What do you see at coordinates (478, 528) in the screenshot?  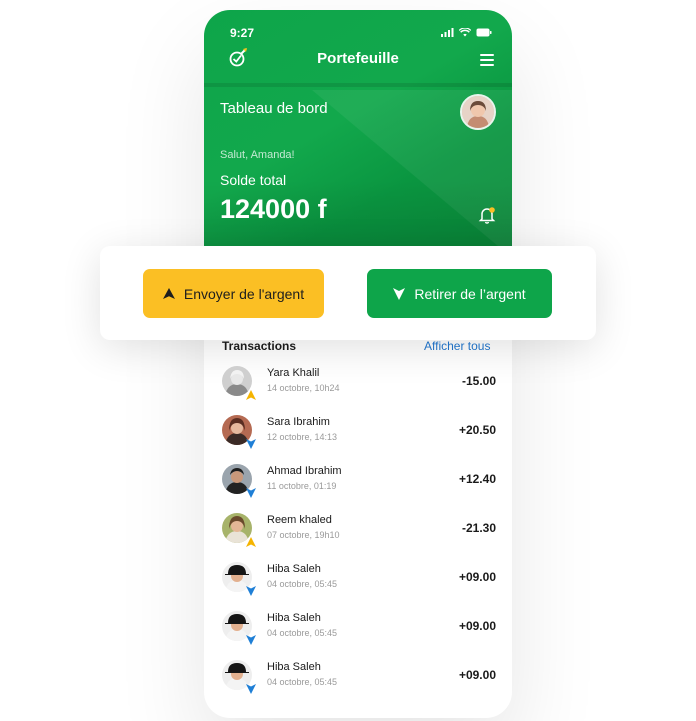 I see `transaction-amount: -21.30` at bounding box center [478, 528].